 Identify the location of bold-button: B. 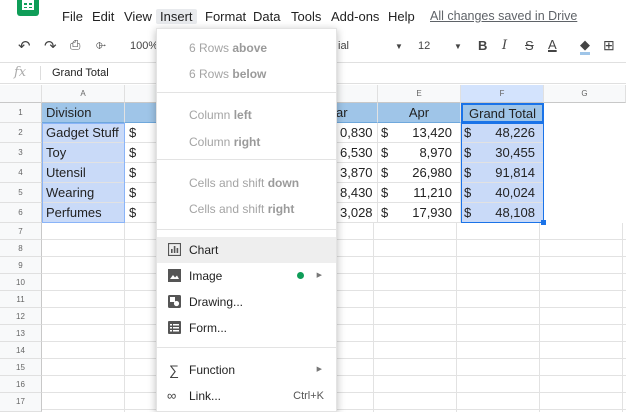
(482, 45).